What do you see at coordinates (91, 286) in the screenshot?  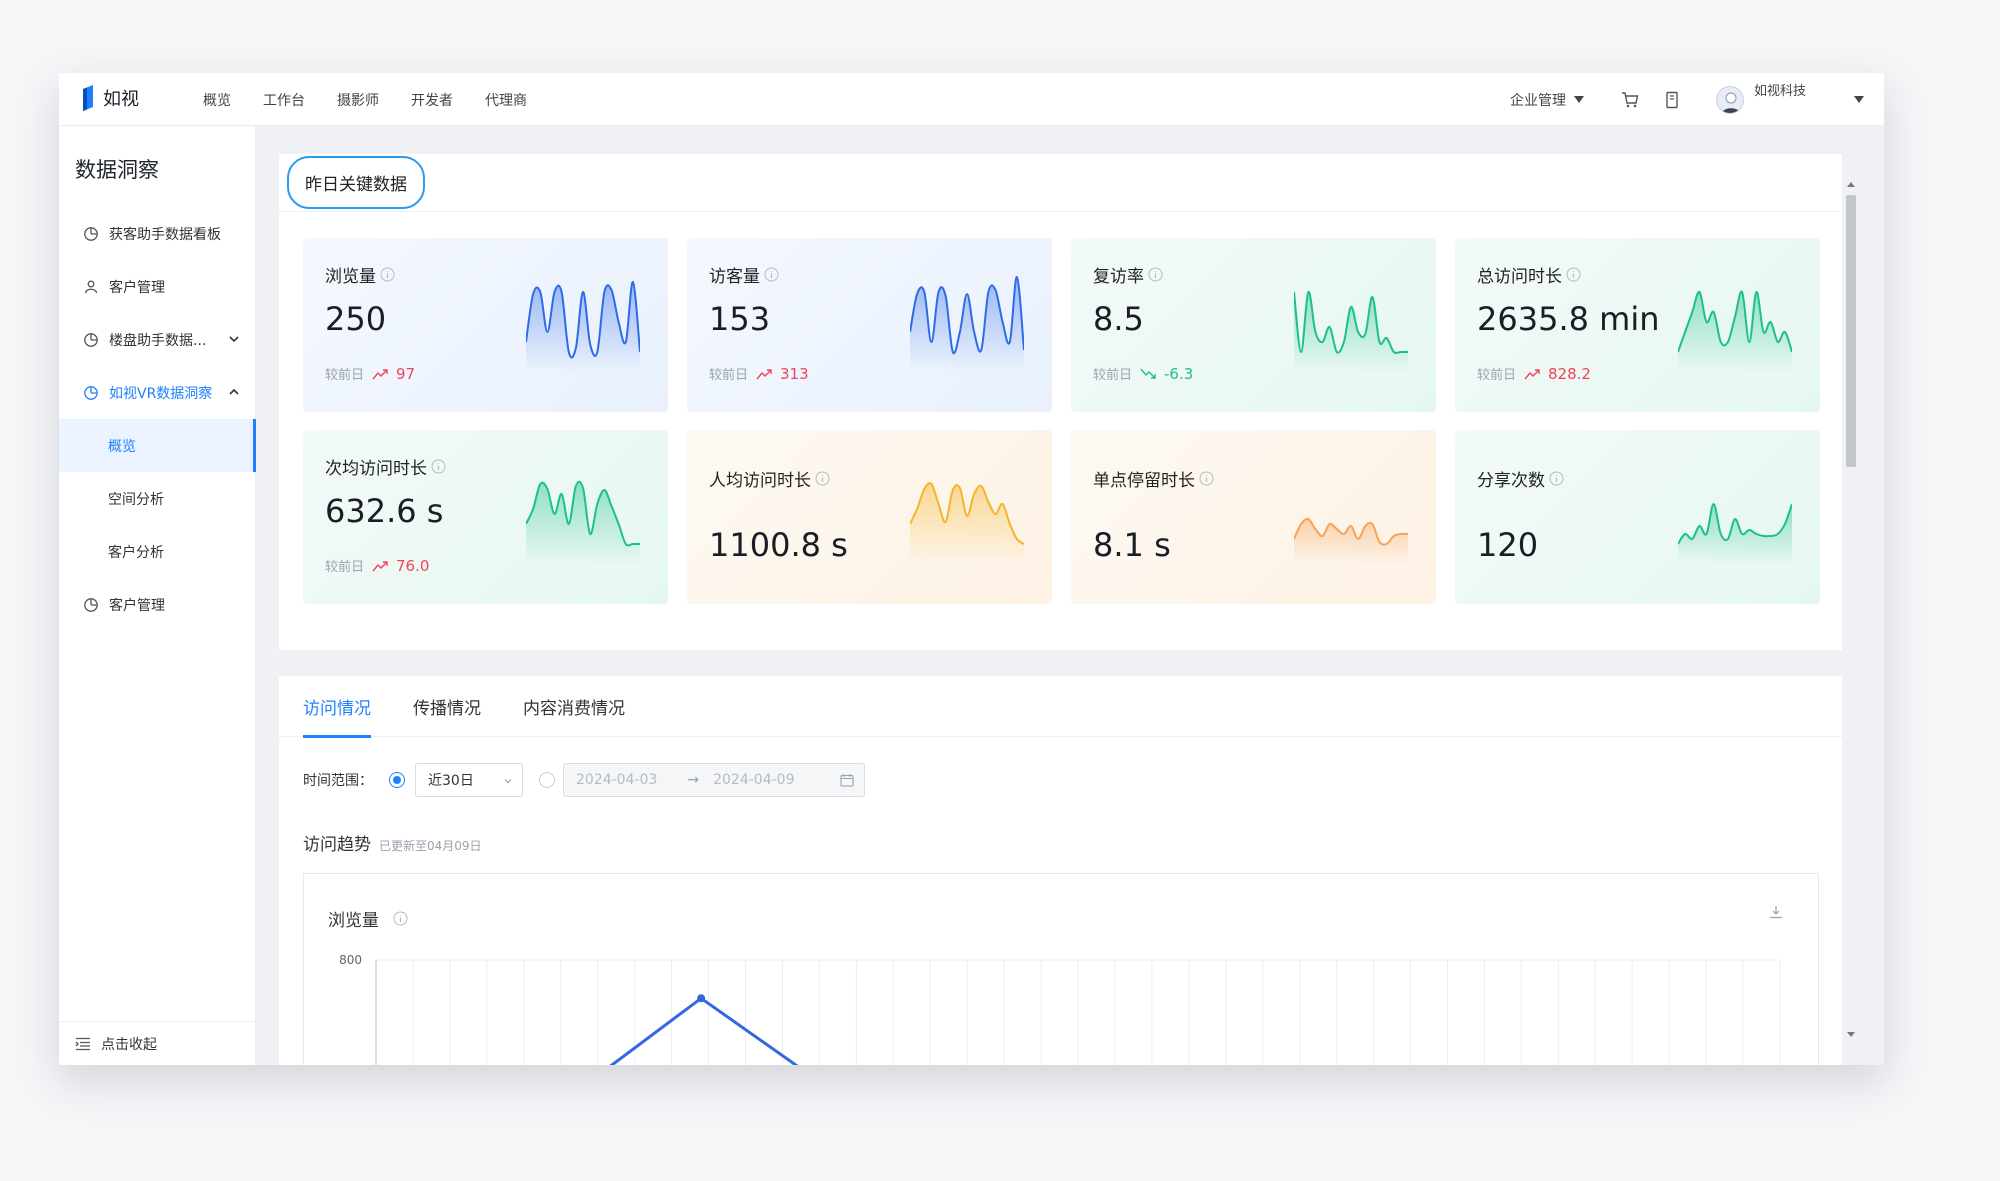 I see `users-icon` at bounding box center [91, 286].